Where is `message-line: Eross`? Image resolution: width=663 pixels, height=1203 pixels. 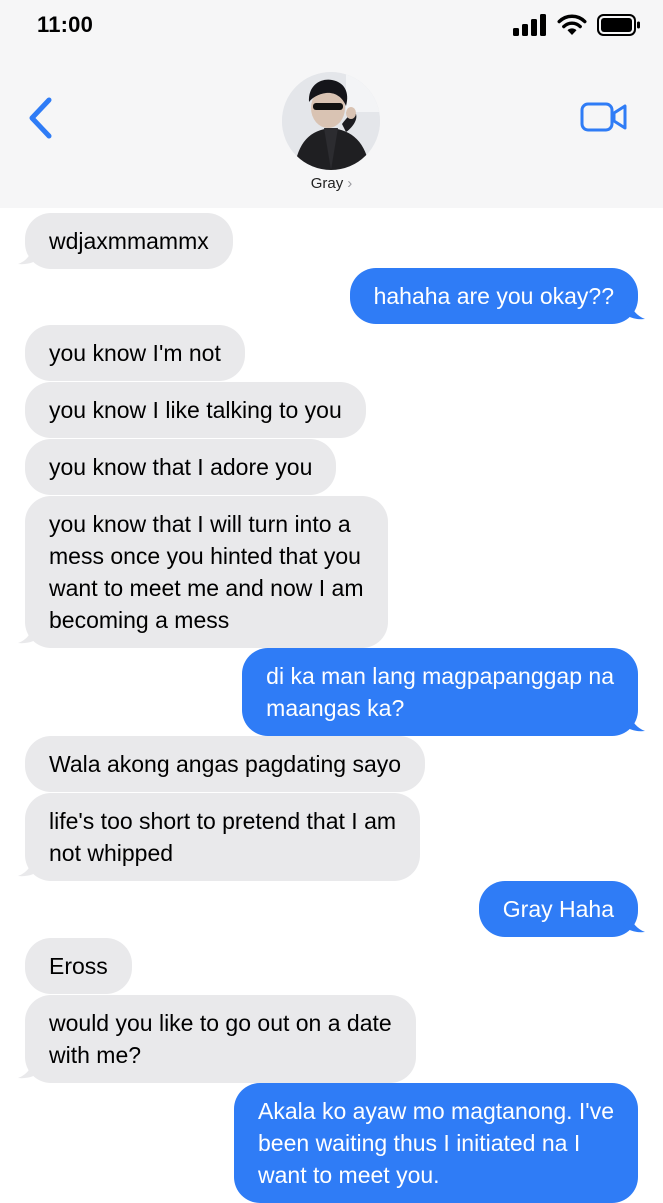
message-line: Eross is located at coordinates (78, 966).